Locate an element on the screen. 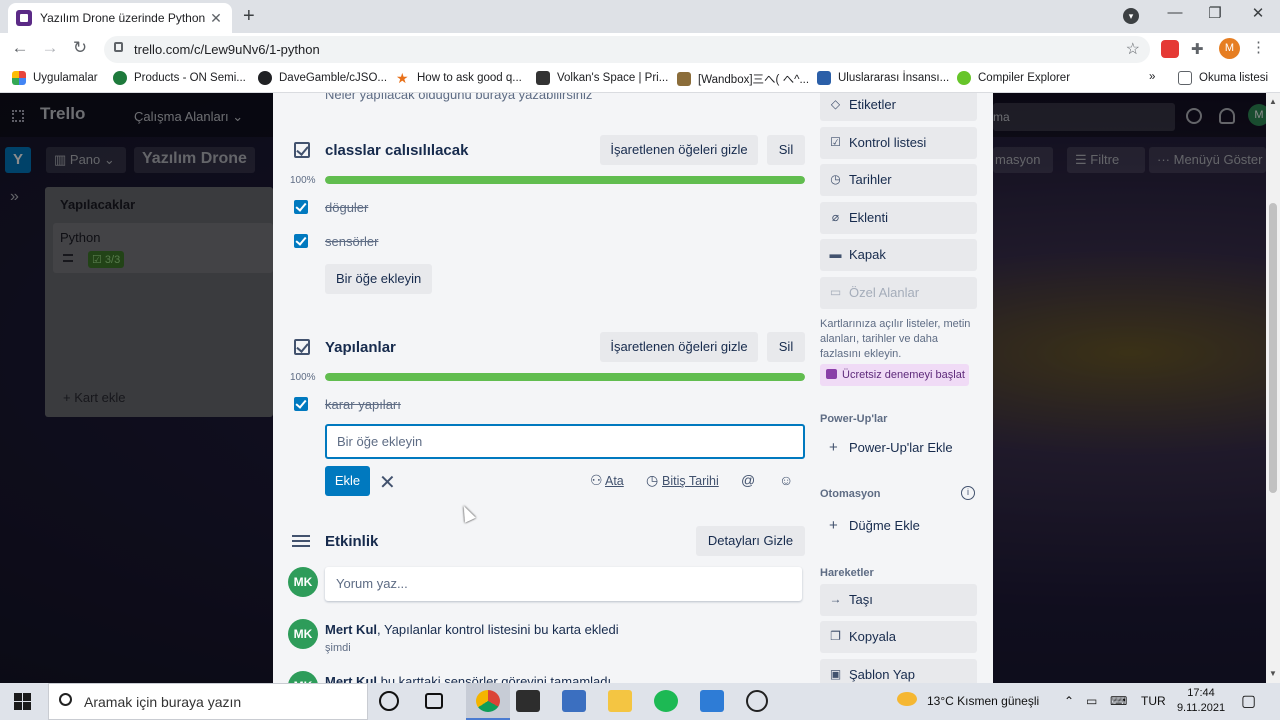 The height and width of the screenshot is (720, 1280). scroll-up-icon: ▲ is located at coordinates (1273, 101).